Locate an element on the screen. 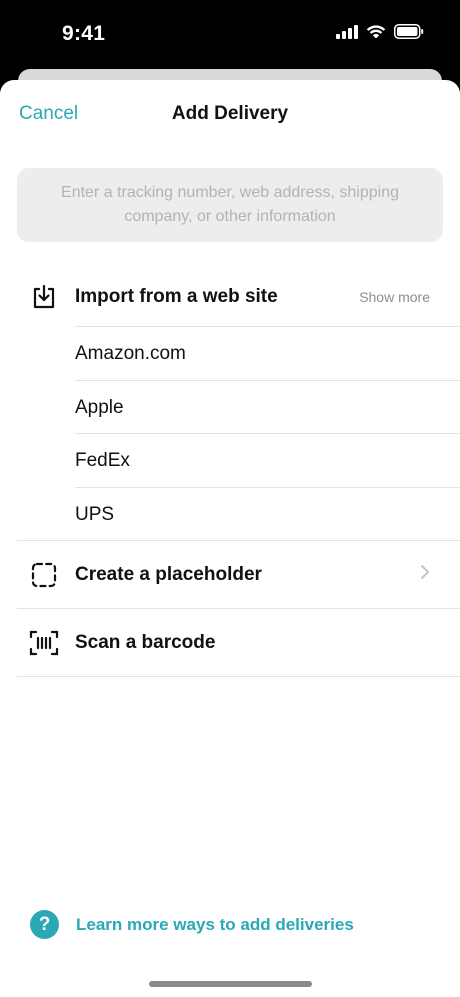 This screenshot has width=460, height=997. learn-more-label: Learn more ways to add deliveries is located at coordinates (215, 924).